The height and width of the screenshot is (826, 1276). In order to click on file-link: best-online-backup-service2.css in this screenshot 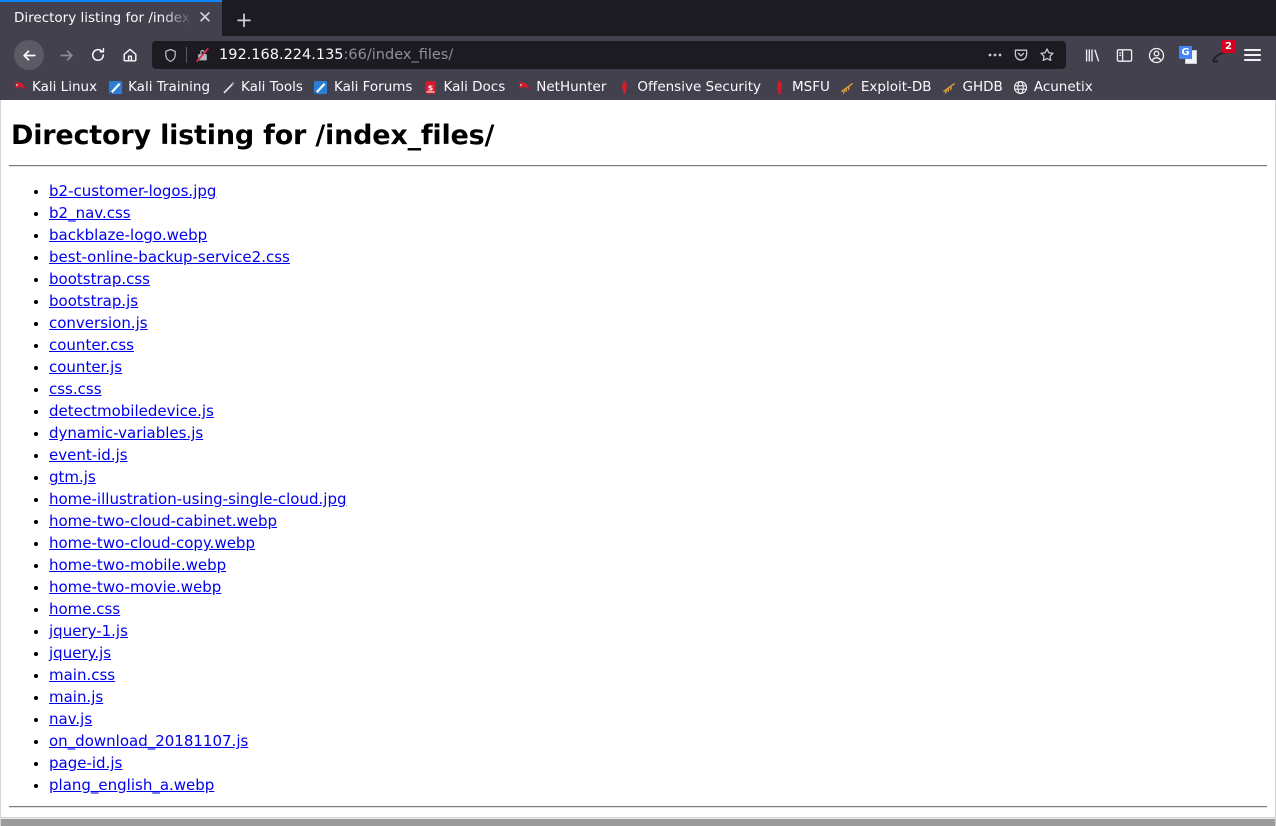, I will do `click(169, 257)`.